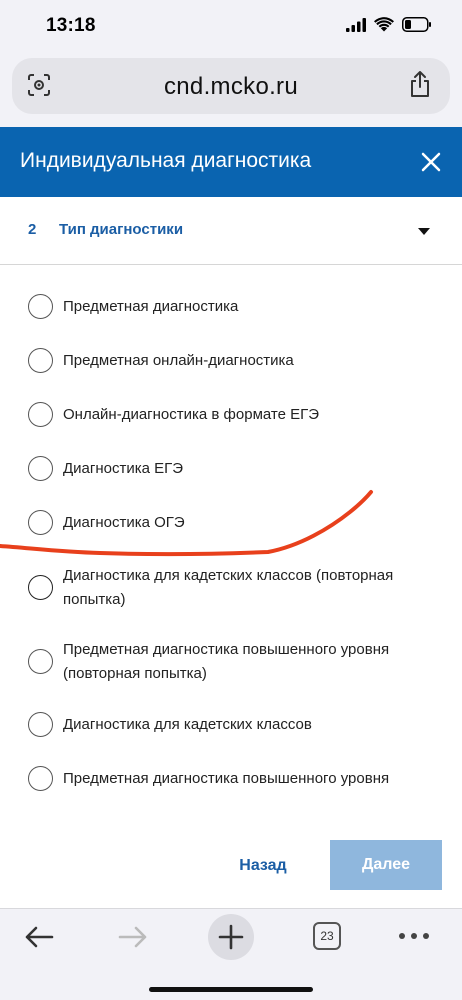 This screenshot has width=462, height=1000. I want to click on status-time: 13:18, so click(71, 25).